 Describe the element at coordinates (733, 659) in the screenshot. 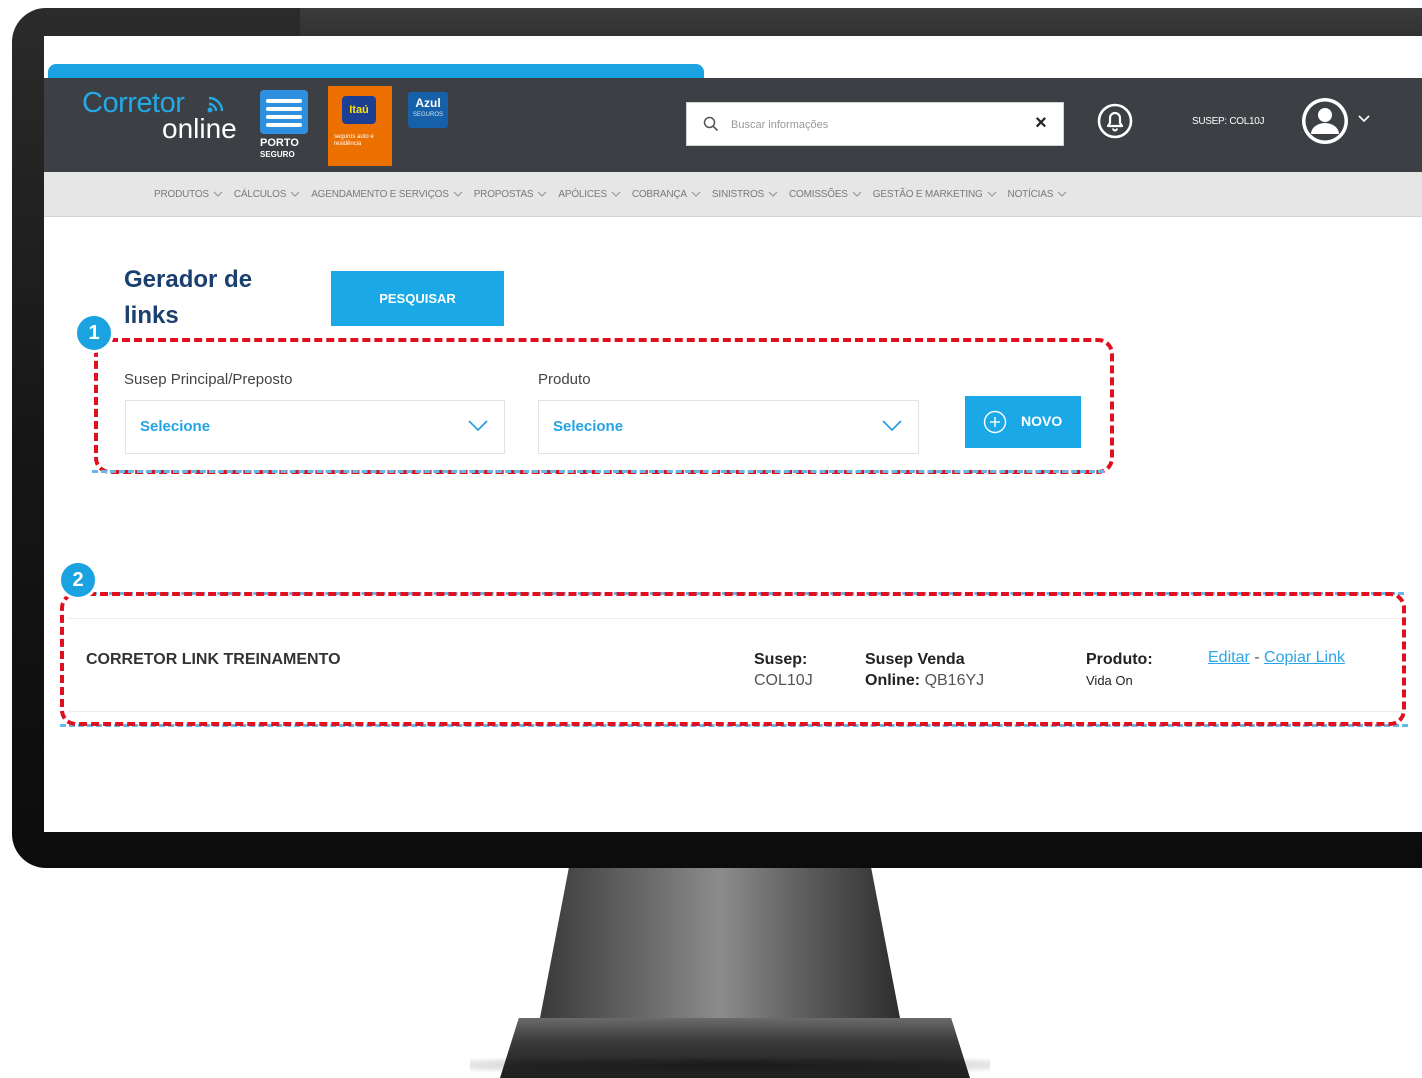

I see `results-highlight` at that location.